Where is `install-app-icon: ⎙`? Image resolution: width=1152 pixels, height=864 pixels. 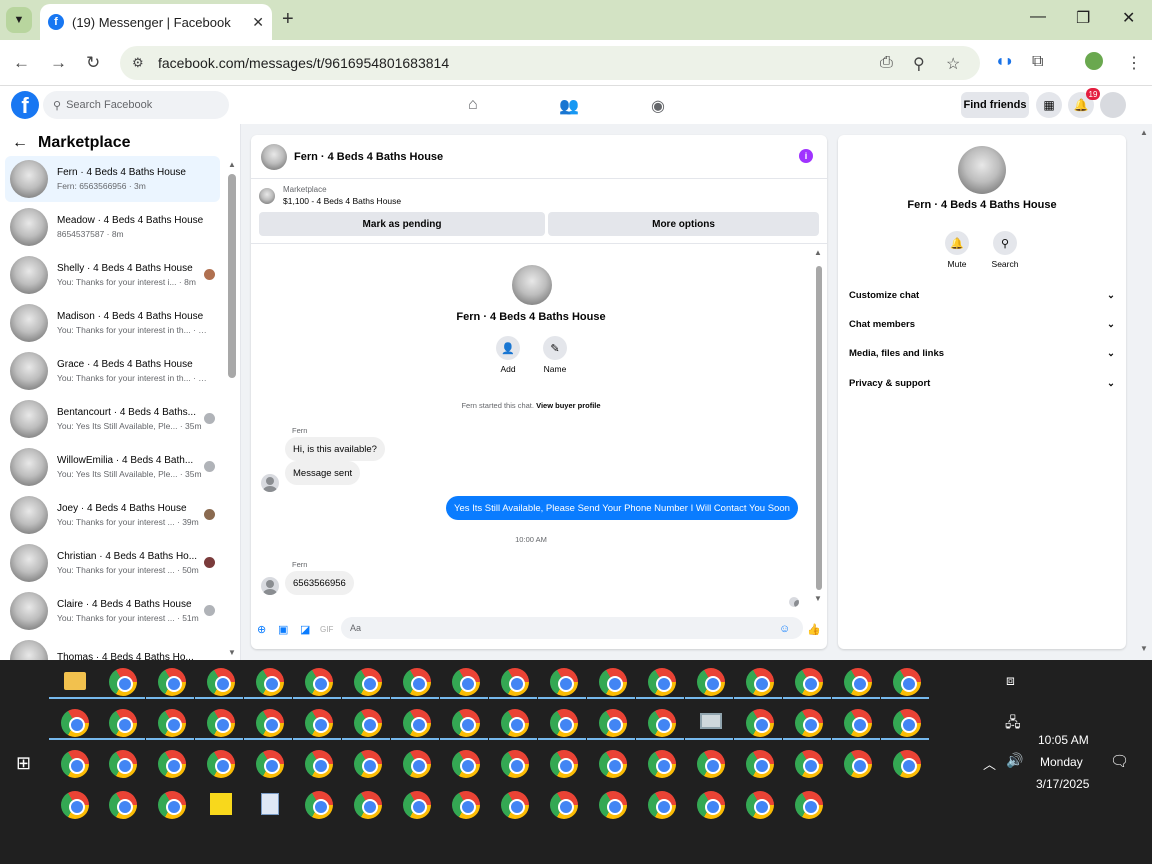
install-app-icon: ⎙ is located at coordinates (886, 63).